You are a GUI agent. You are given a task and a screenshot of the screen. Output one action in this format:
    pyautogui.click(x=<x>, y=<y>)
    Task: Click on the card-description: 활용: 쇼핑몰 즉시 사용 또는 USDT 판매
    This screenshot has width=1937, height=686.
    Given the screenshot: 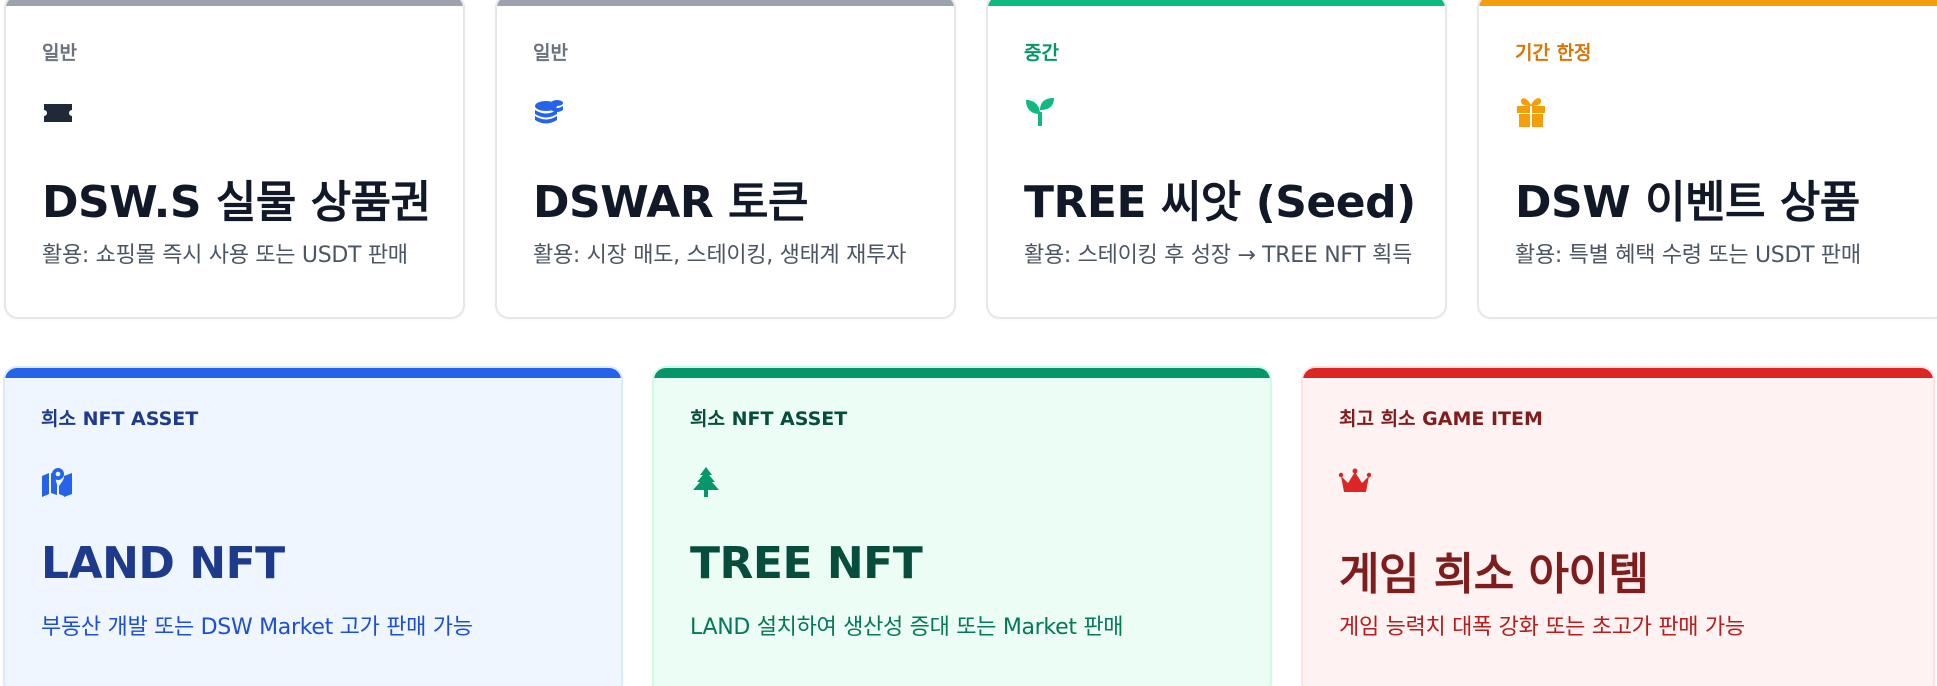 What is the action you would take?
    pyautogui.click(x=225, y=255)
    